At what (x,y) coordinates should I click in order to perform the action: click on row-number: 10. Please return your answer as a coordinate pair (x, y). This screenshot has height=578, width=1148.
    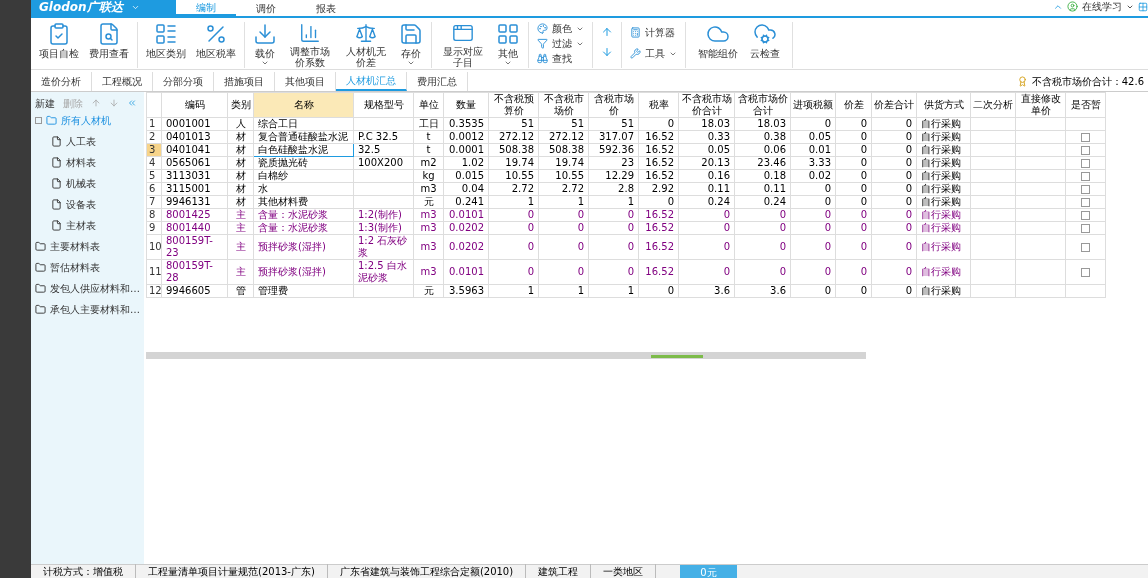
    Looking at the image, I should click on (154, 247).